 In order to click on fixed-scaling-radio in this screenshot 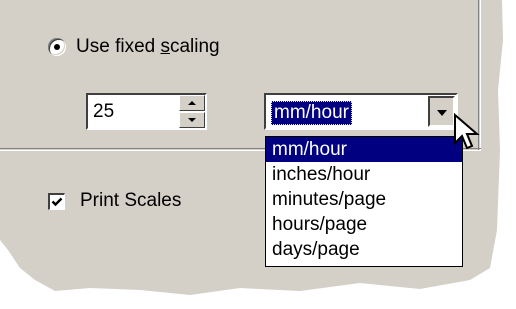, I will do `click(57, 47)`.